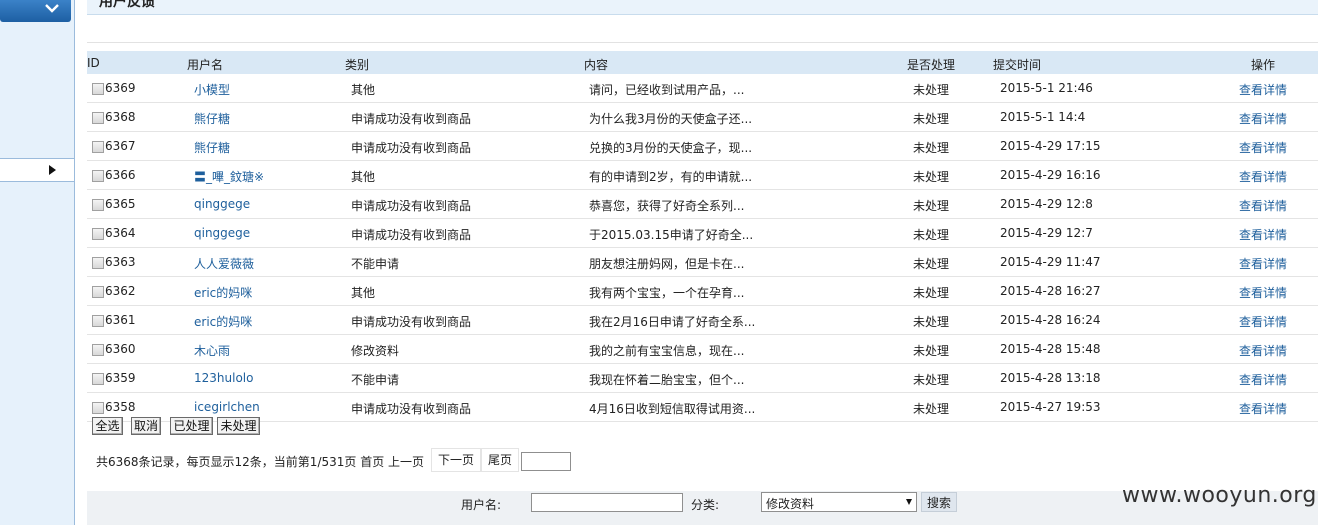 The width and height of the screenshot is (1328, 525). What do you see at coordinates (375, 351) in the screenshot?
I see `row-category: 修改资料` at bounding box center [375, 351].